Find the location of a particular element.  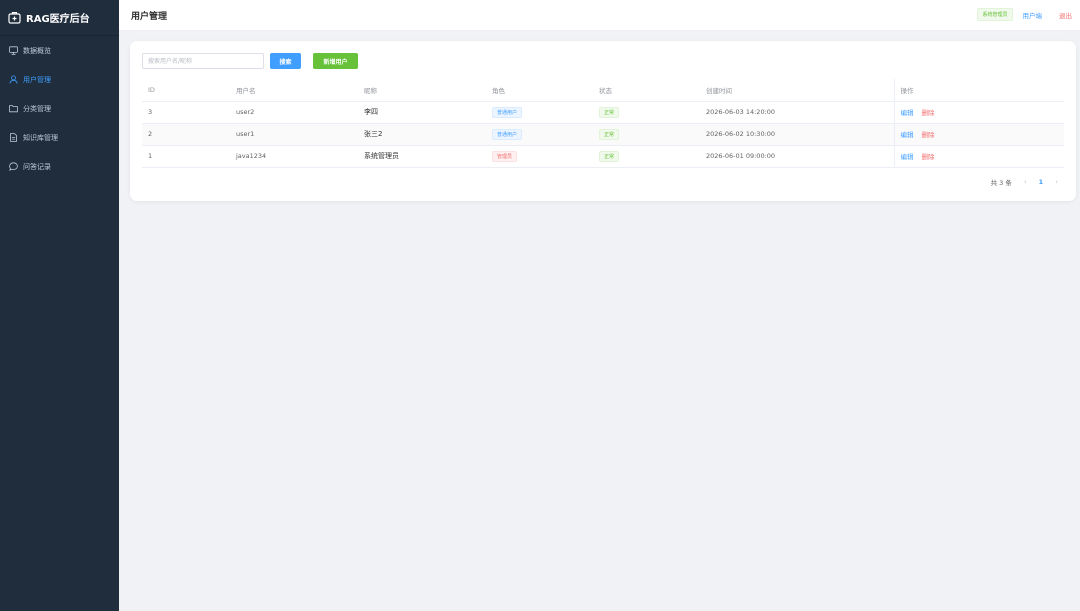

cell-created: 2026-06-03 14:20:00 is located at coordinates (797, 112).